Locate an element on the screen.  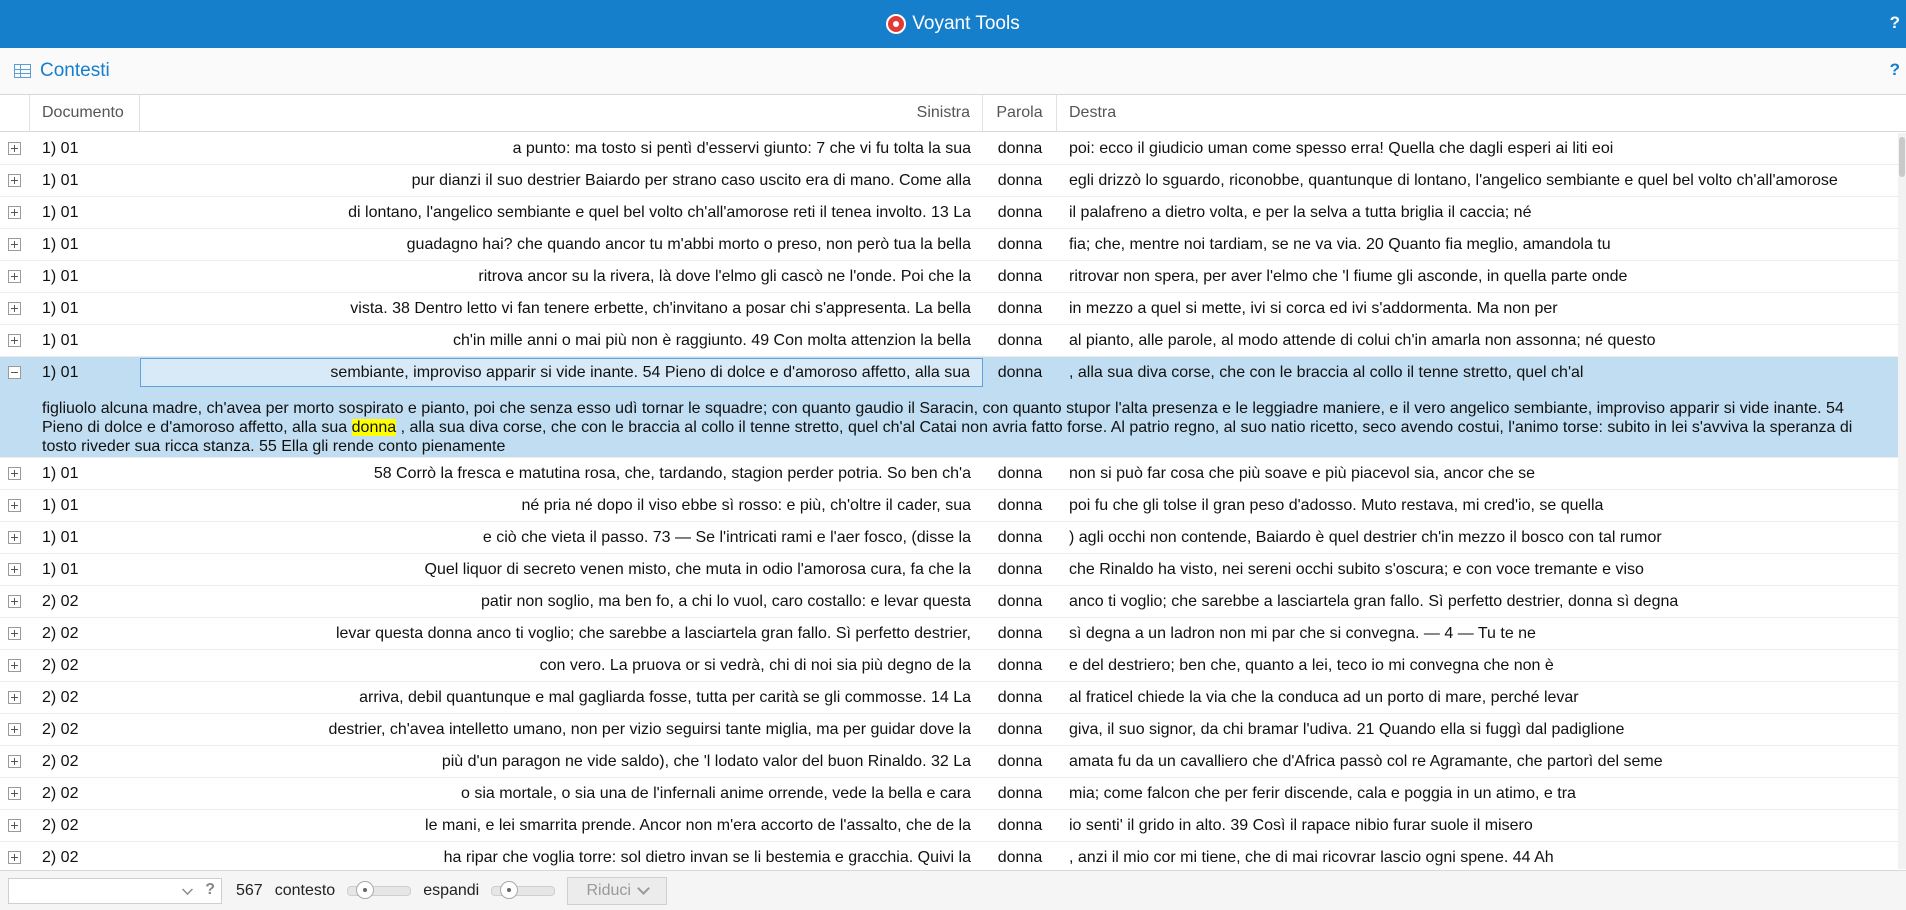
expand-slider is located at coordinates (523, 889).